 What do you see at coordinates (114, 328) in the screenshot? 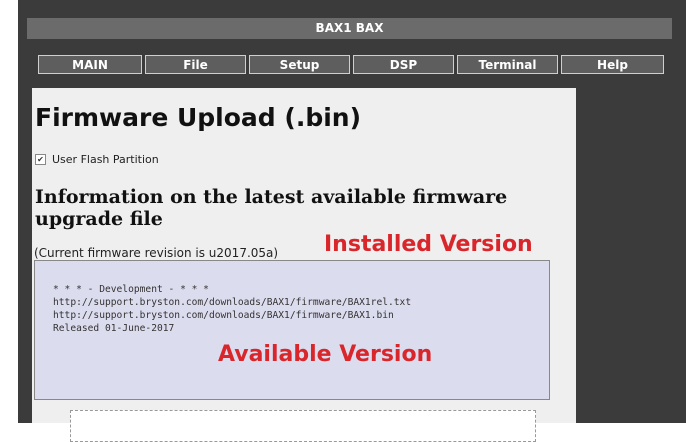
I see `info-line-release-date: Released 01-June-2017` at bounding box center [114, 328].